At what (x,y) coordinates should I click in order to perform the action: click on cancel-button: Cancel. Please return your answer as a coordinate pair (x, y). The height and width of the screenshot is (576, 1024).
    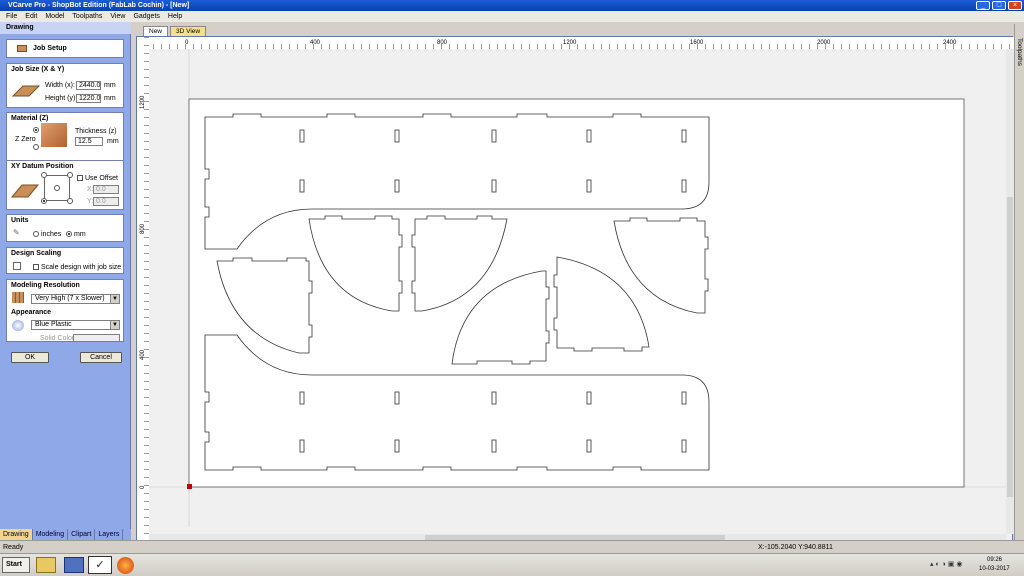
    Looking at the image, I should click on (101, 357).